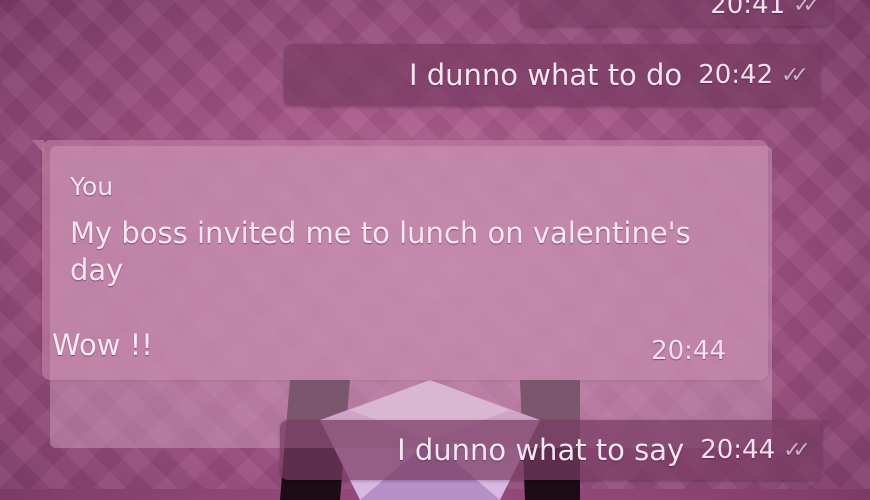  I want to click on message-time: 20:42, so click(736, 75).